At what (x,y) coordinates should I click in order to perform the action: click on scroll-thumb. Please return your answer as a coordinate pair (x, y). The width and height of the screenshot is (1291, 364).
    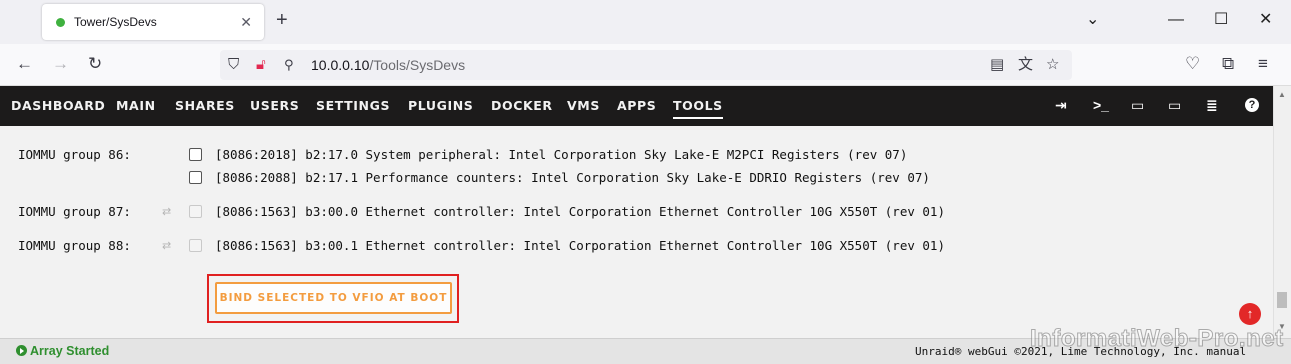
    Looking at the image, I should click on (1282, 300).